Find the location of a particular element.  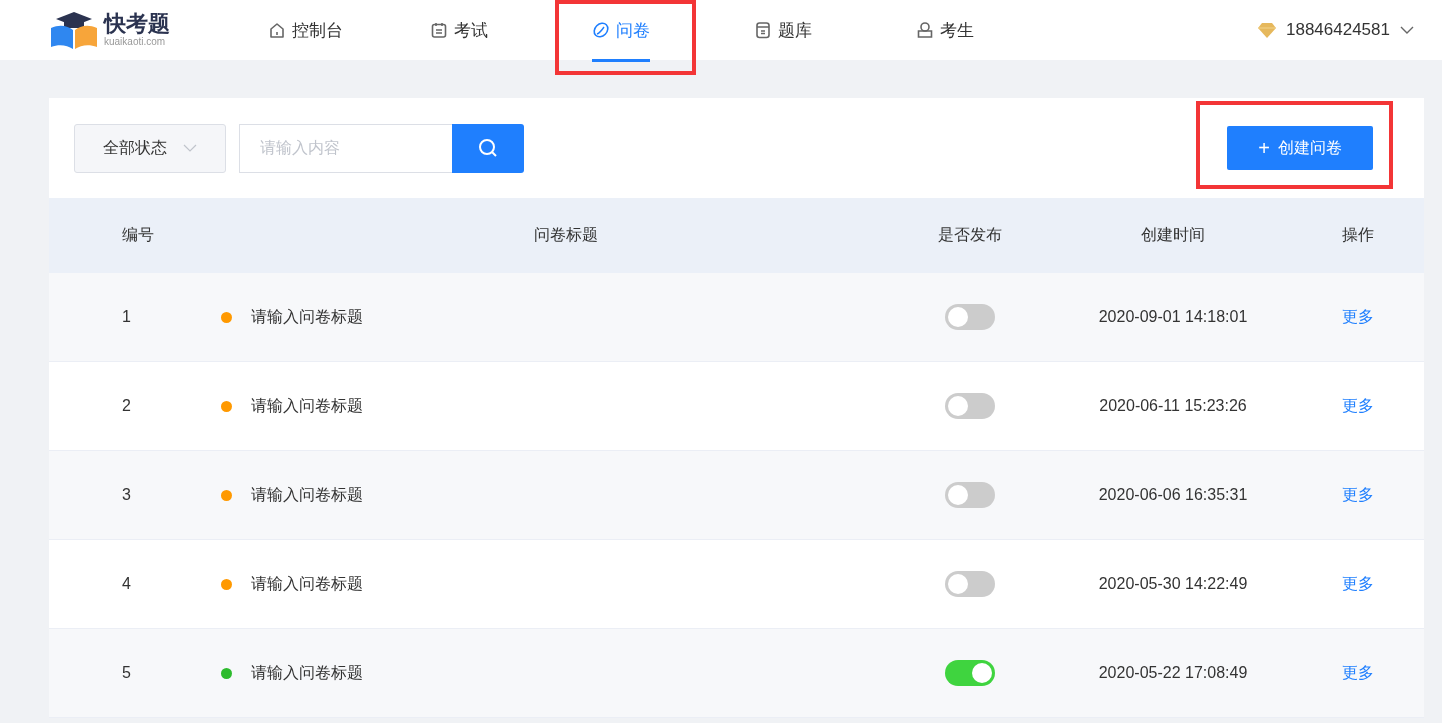

row-number: 2 is located at coordinates (126, 406).